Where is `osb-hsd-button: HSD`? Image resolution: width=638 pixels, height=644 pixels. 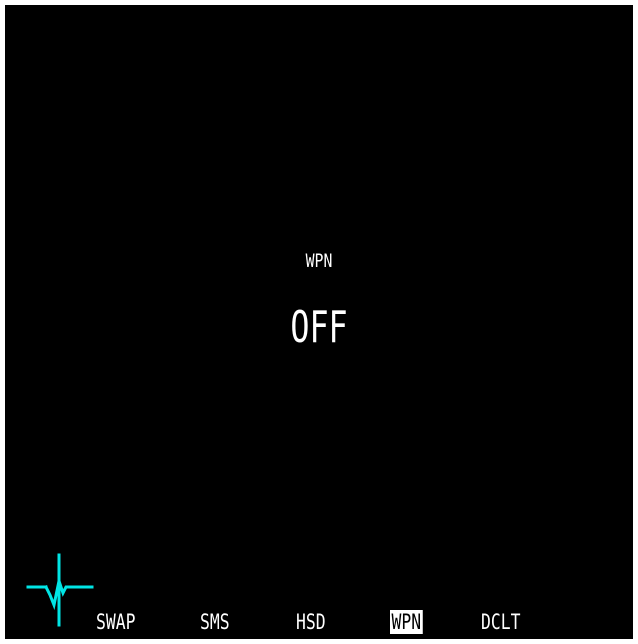 osb-hsd-button: HSD is located at coordinates (311, 622).